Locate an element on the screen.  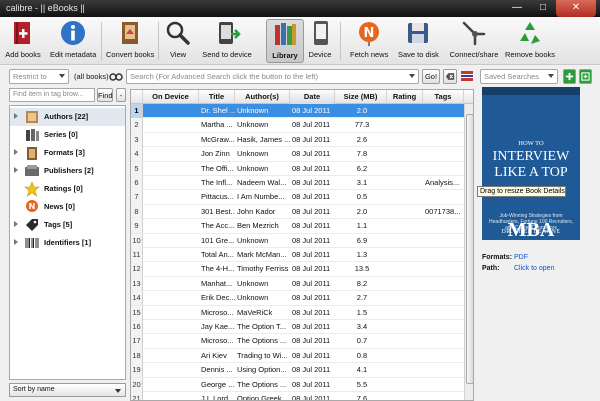
category-identifiers: Identifiers [1] is located at coordinates (67, 243).